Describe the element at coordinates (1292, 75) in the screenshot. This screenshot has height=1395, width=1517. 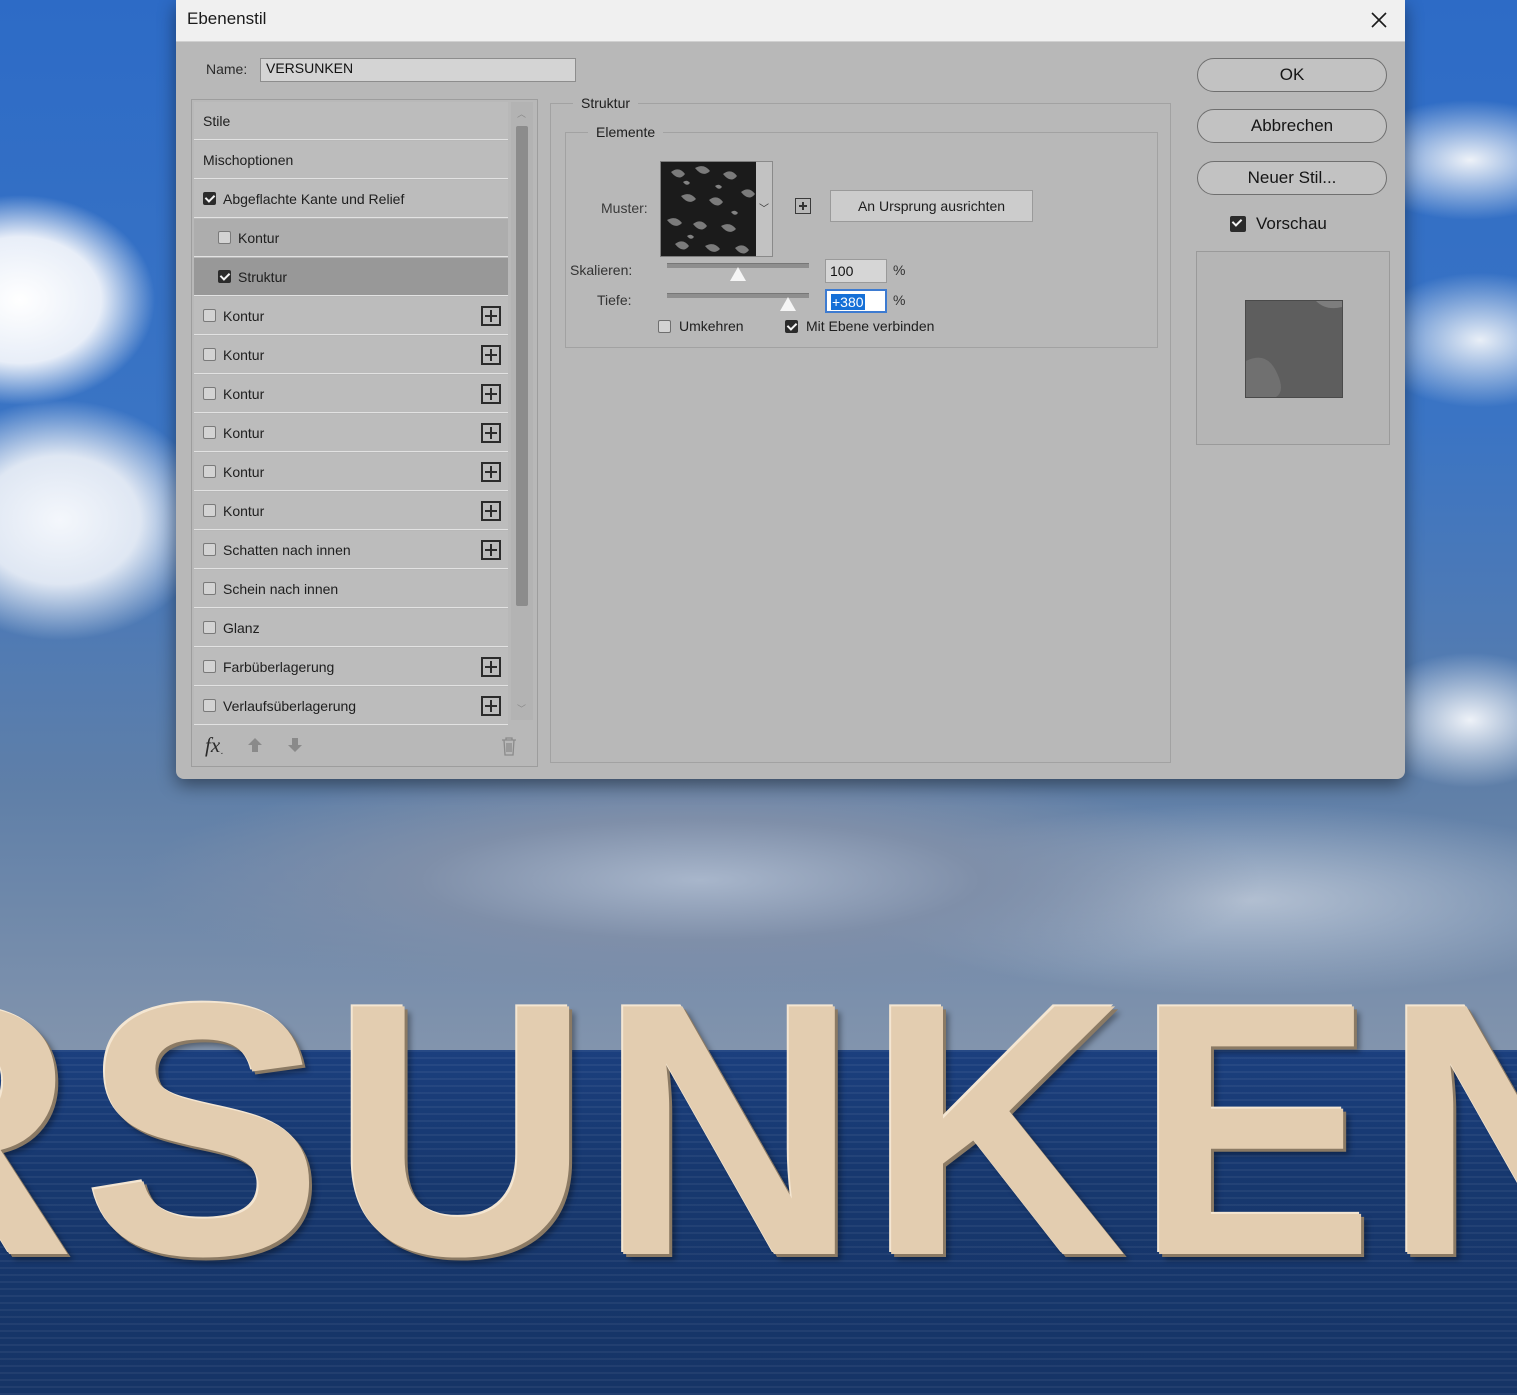
I see `ok-button: OK` at that location.